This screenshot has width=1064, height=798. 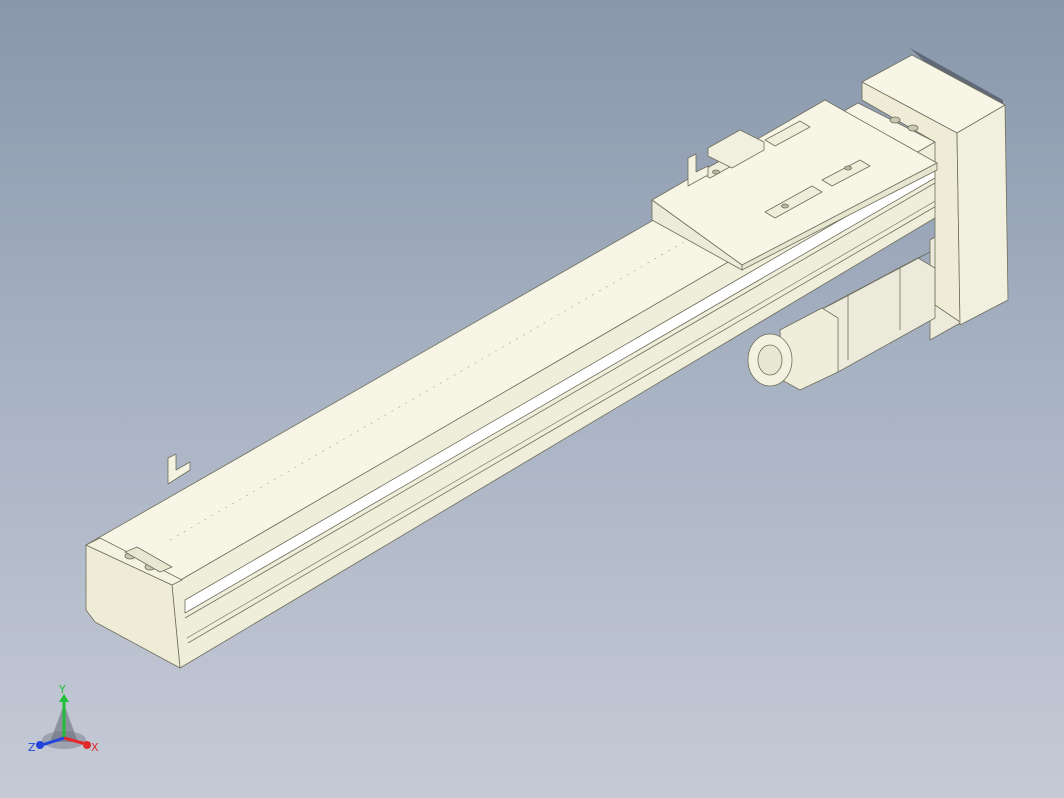 I want to click on x-arrow-icon, so click(x=87, y=745).